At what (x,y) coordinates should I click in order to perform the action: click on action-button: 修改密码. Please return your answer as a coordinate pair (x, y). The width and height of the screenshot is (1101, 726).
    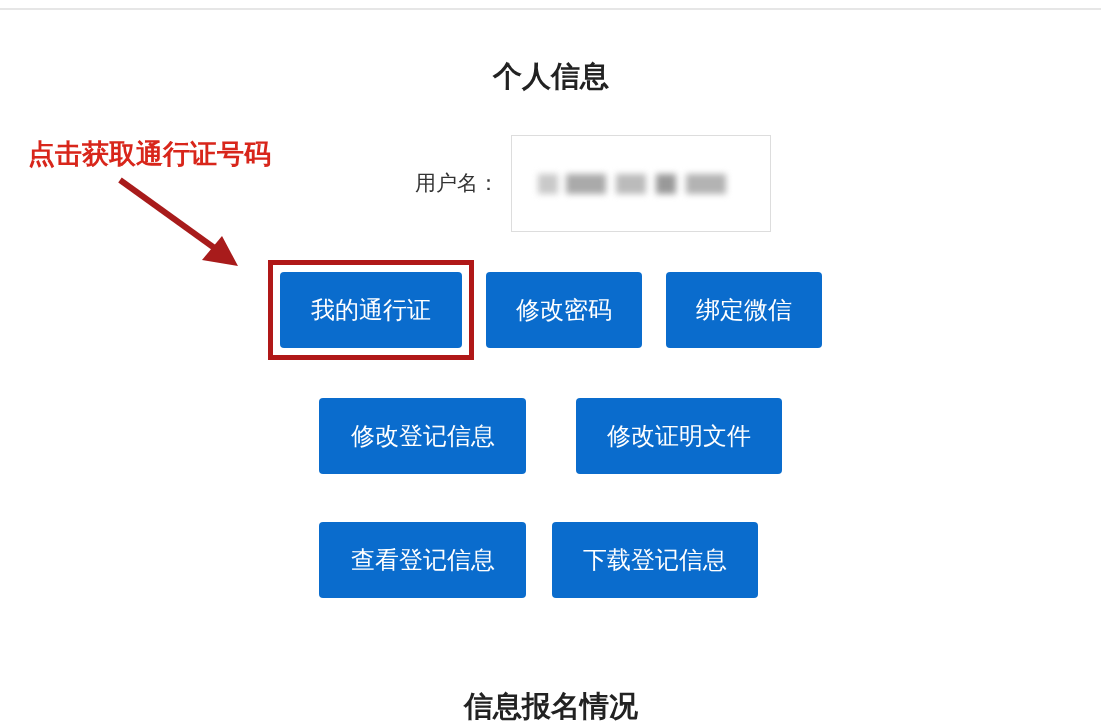
    Looking at the image, I should click on (563, 310).